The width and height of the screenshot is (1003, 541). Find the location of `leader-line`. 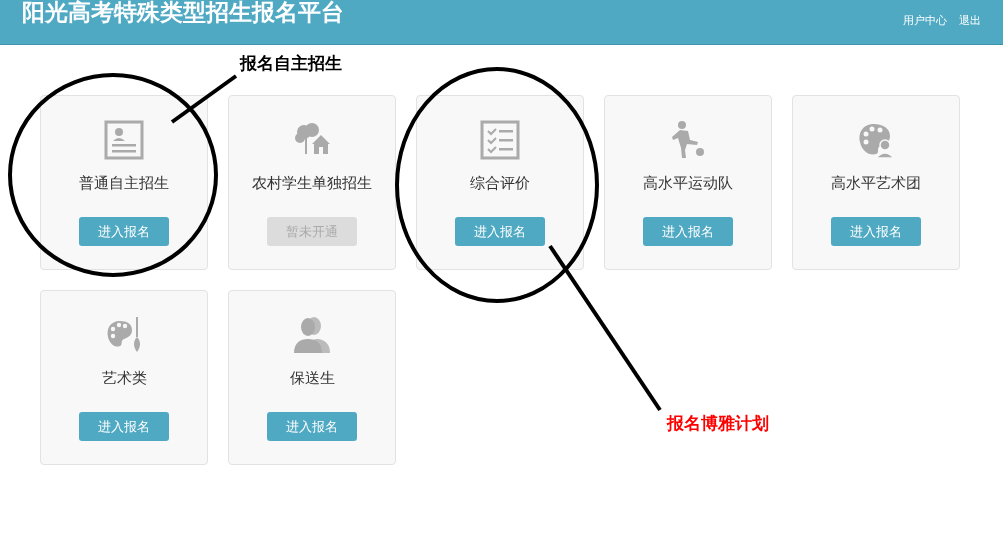

leader-line is located at coordinates (204, 99).